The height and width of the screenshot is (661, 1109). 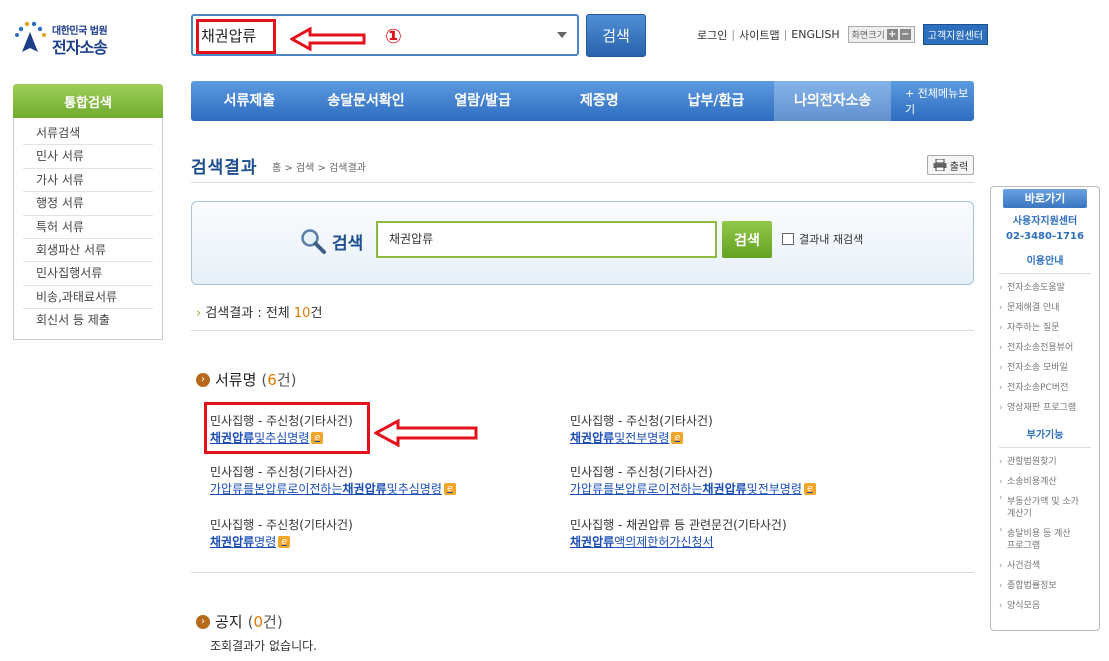 I want to click on result-category: 민사집행 - 채권압류 등 관련문건(기타사건), so click(x=678, y=525).